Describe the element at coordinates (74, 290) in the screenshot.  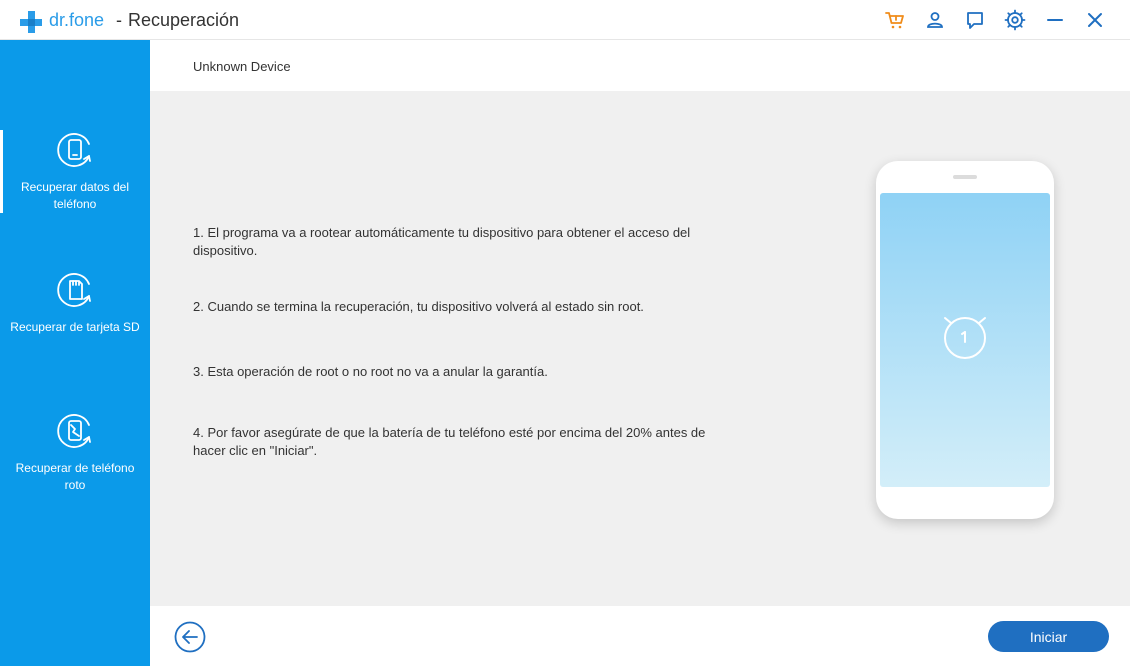
I see `sd-card-recovery-icon` at that location.